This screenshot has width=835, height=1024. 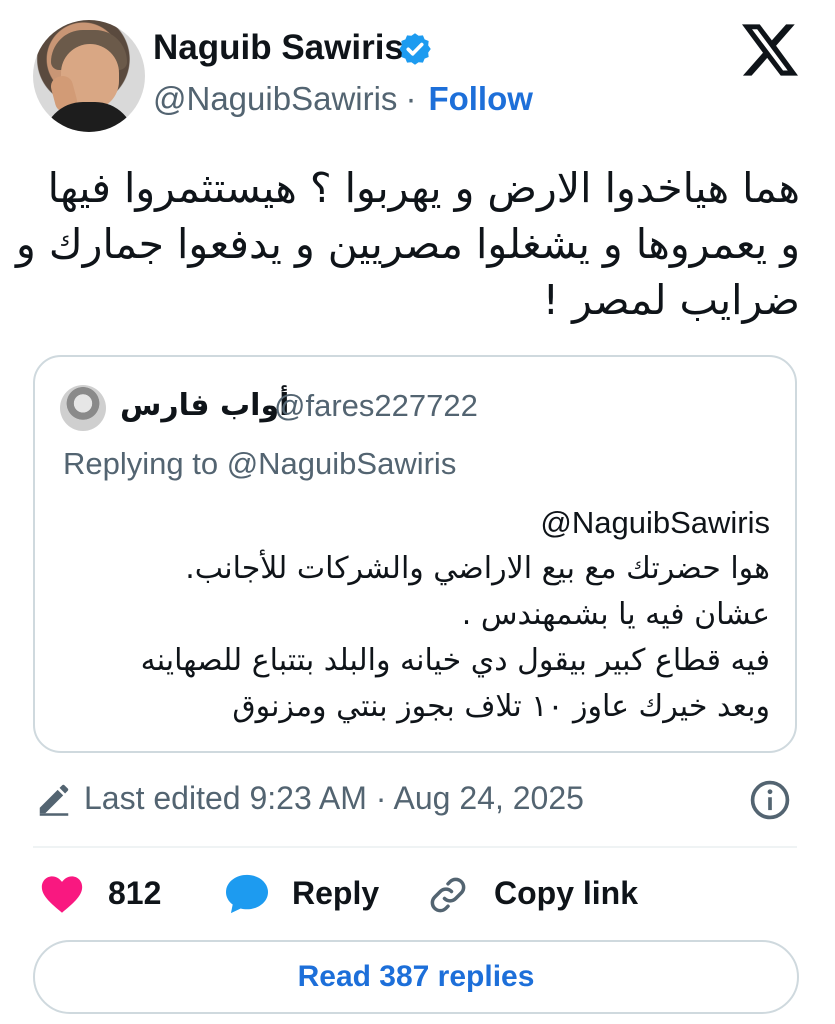 What do you see at coordinates (566, 893) in the screenshot?
I see `copy-link-button: Copy link` at bounding box center [566, 893].